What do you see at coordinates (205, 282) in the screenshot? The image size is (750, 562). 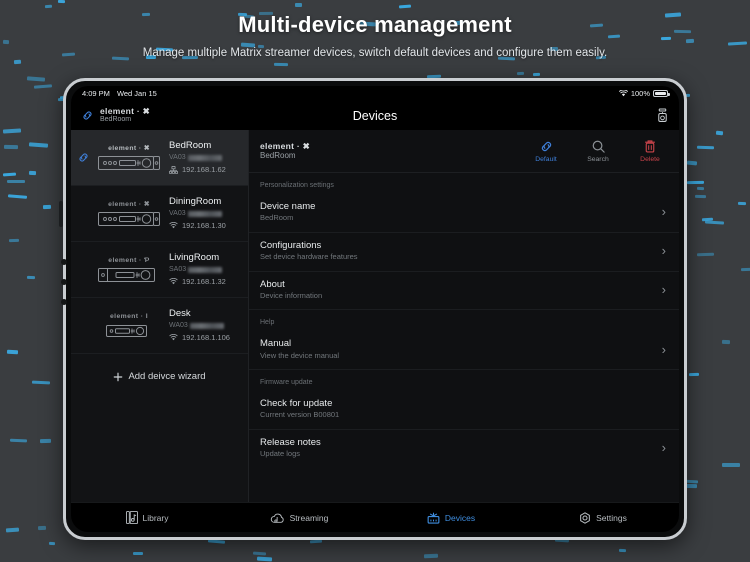 I see `device-ip: 192.168.1.32` at bounding box center [205, 282].